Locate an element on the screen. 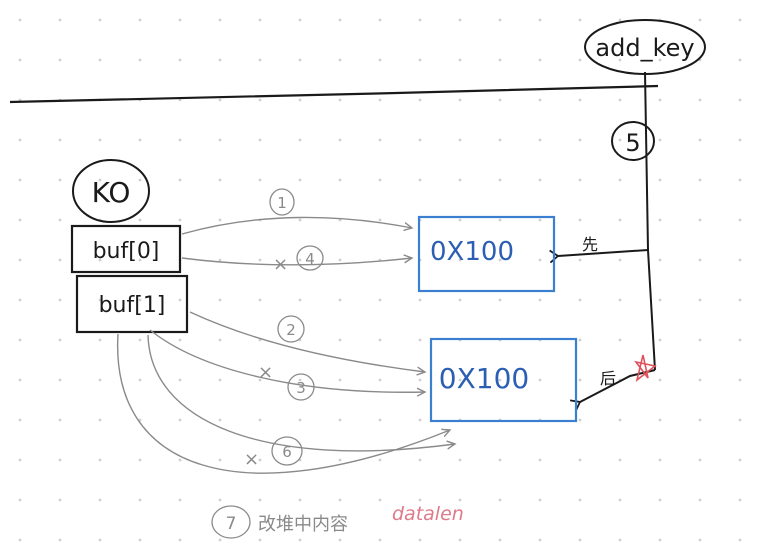 The width and height of the screenshot is (759, 554). step-7-label: 7 is located at coordinates (231, 524).